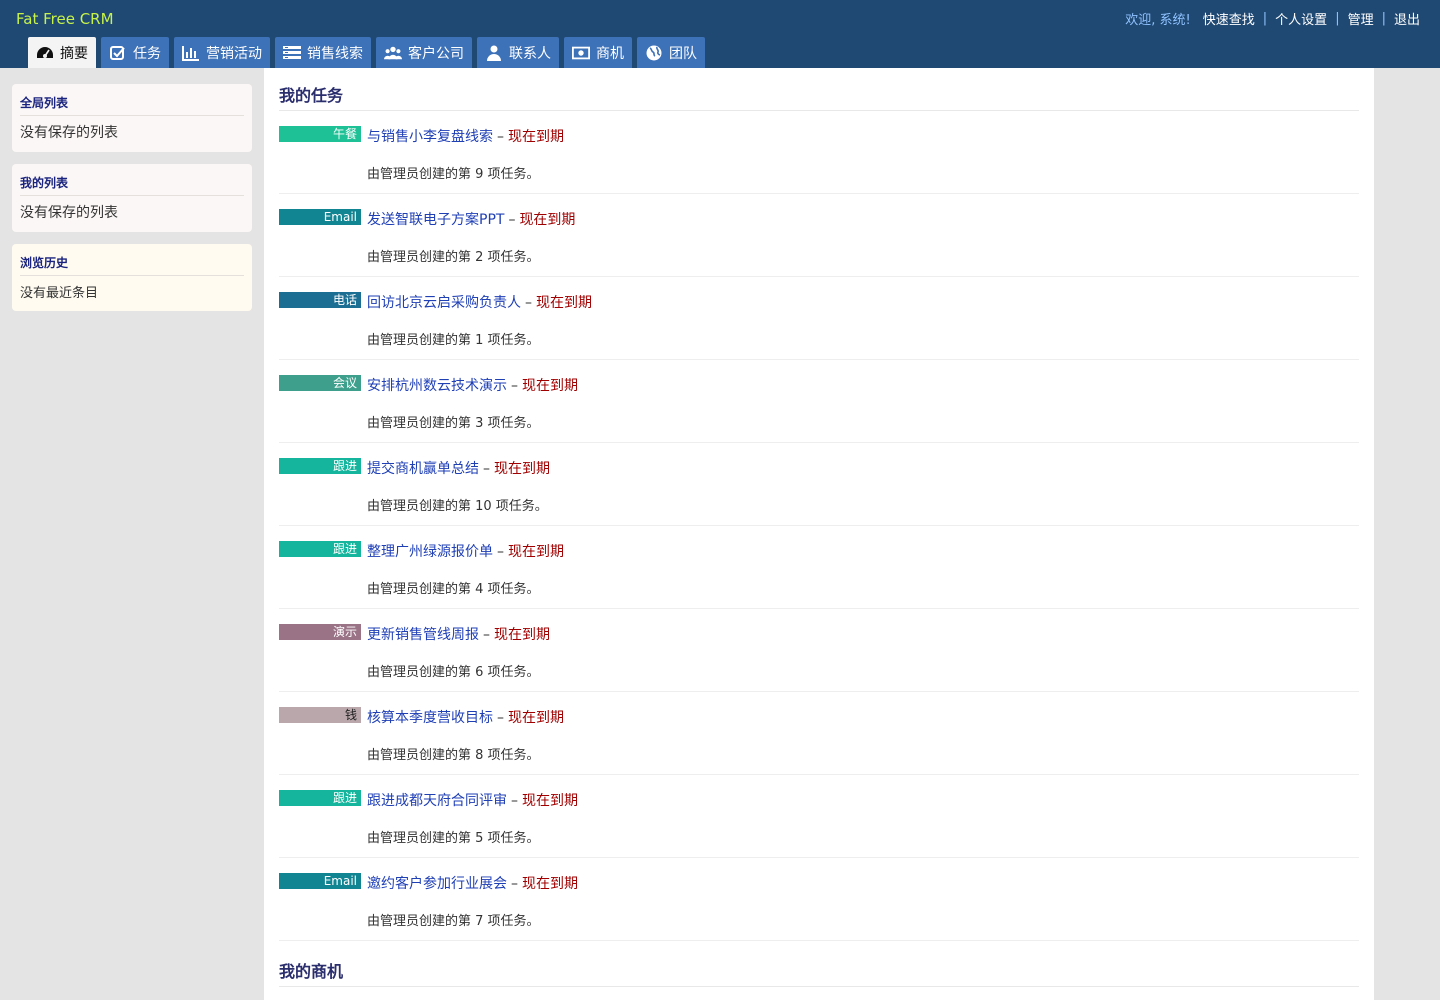 This screenshot has width=1440, height=1000. I want to click on task-line: 发送智联电子方案PPT – 现在到期, so click(471, 219).